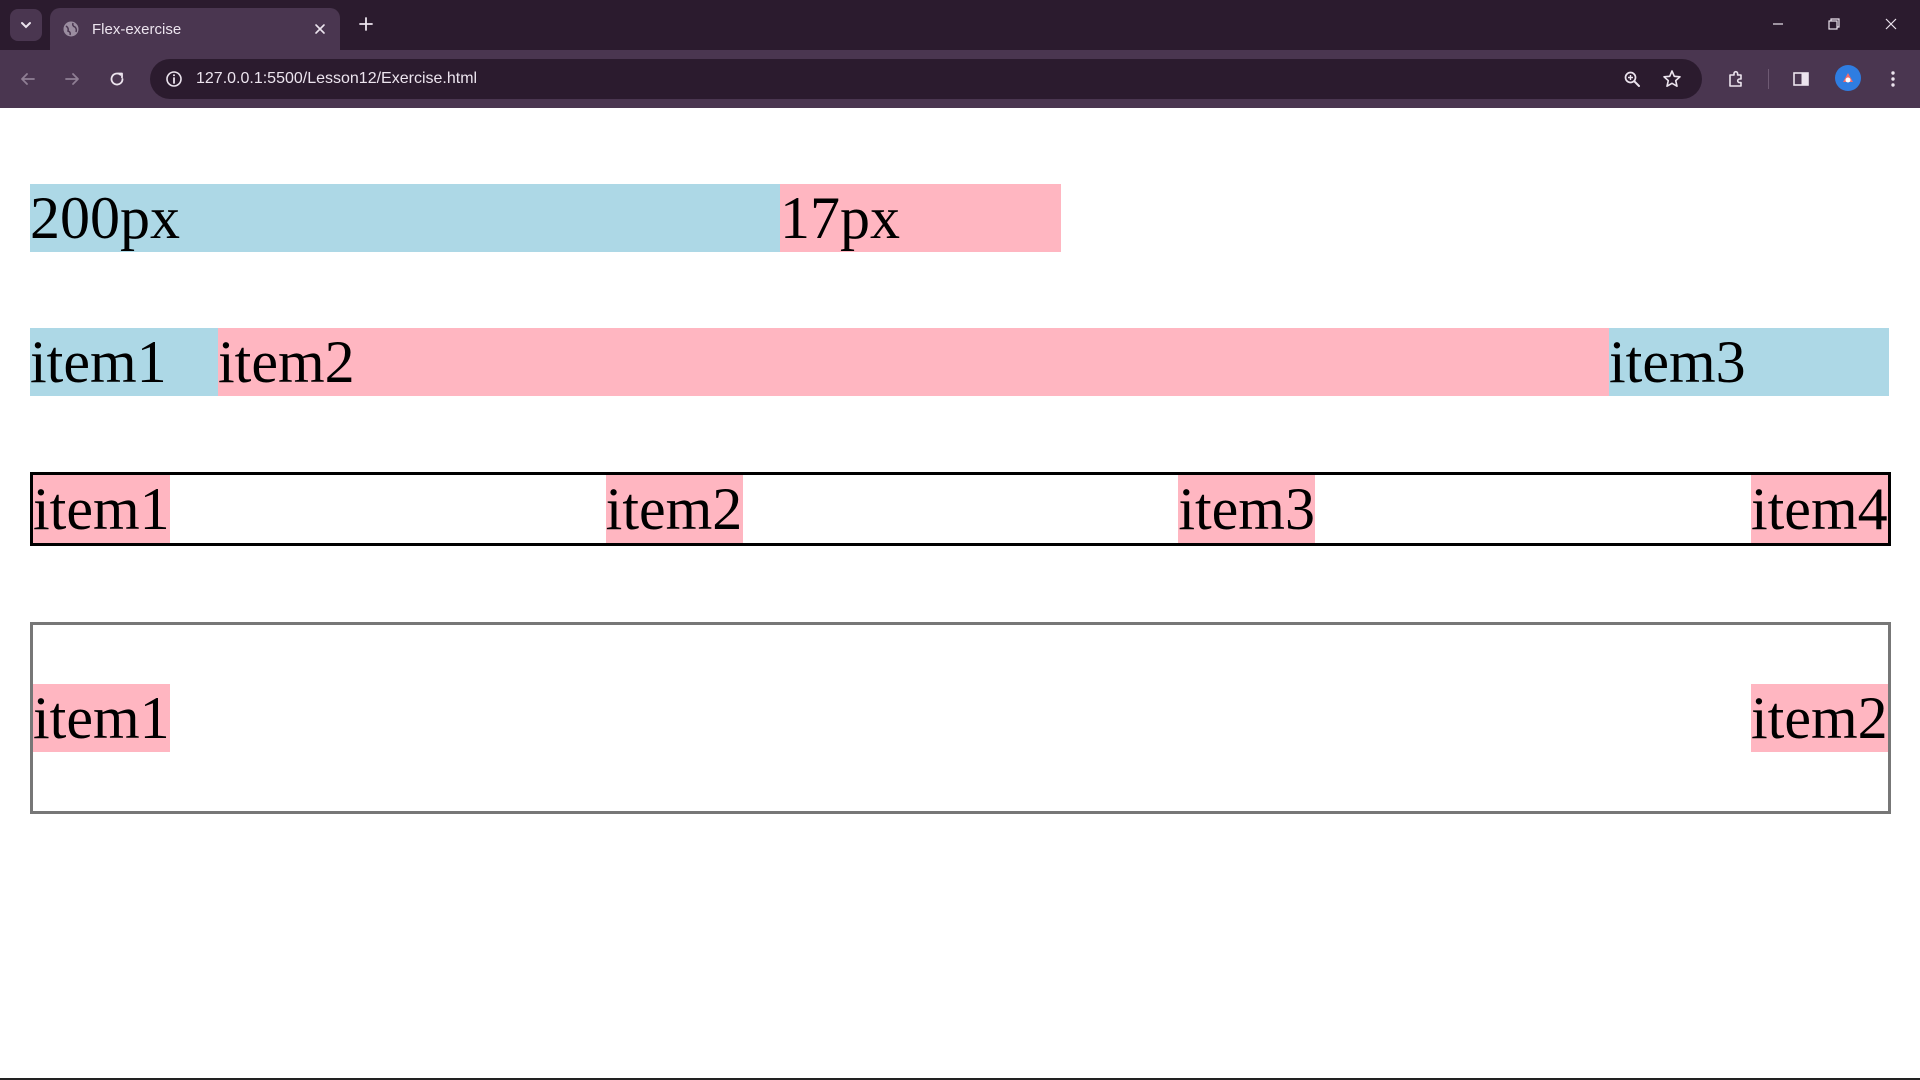  Describe the element at coordinates (137, 29) in the screenshot. I see `tab-title: Flex-exercise` at that location.